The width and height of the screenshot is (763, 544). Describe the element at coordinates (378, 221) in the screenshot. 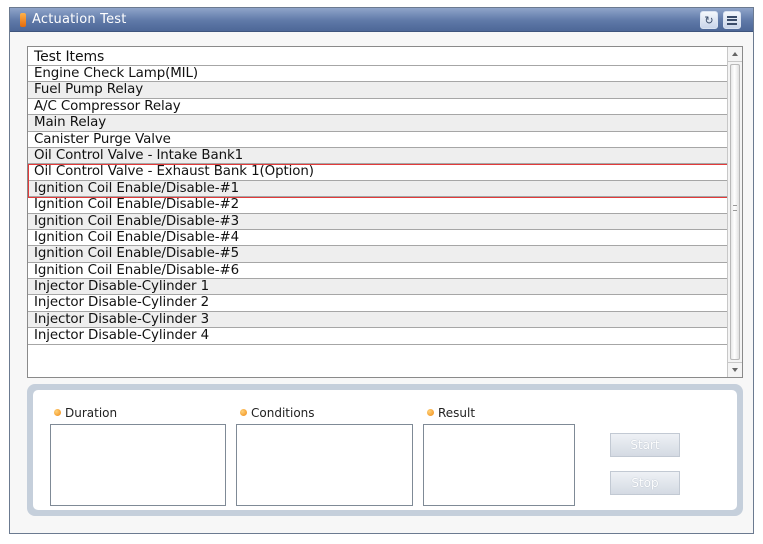

I see `list-item: Ignition Coil Enable/Disable-#3` at that location.